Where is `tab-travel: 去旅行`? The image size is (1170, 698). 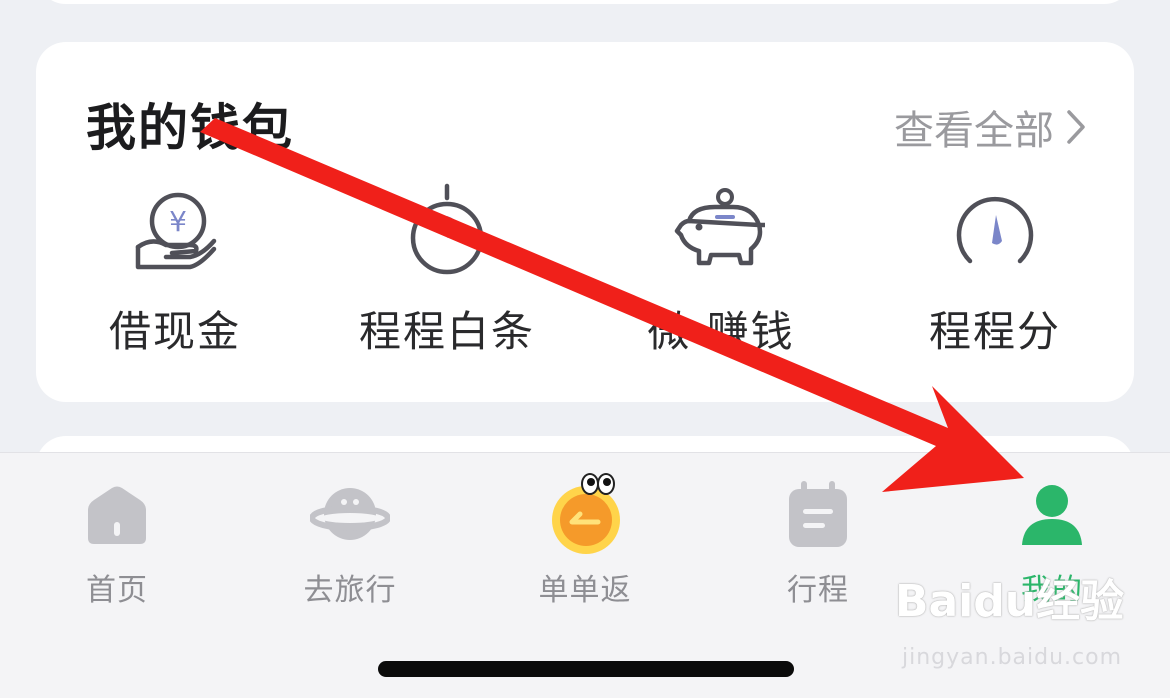
tab-travel: 去旅行 is located at coordinates (350, 537).